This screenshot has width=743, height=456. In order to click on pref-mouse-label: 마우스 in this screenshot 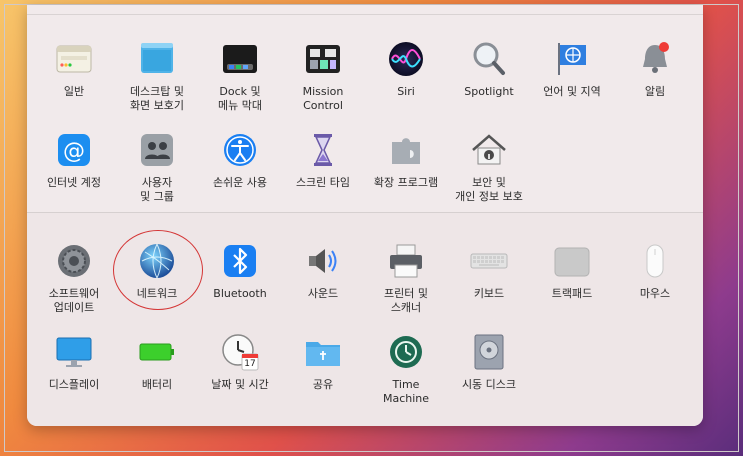, I will do `click(655, 293)`.